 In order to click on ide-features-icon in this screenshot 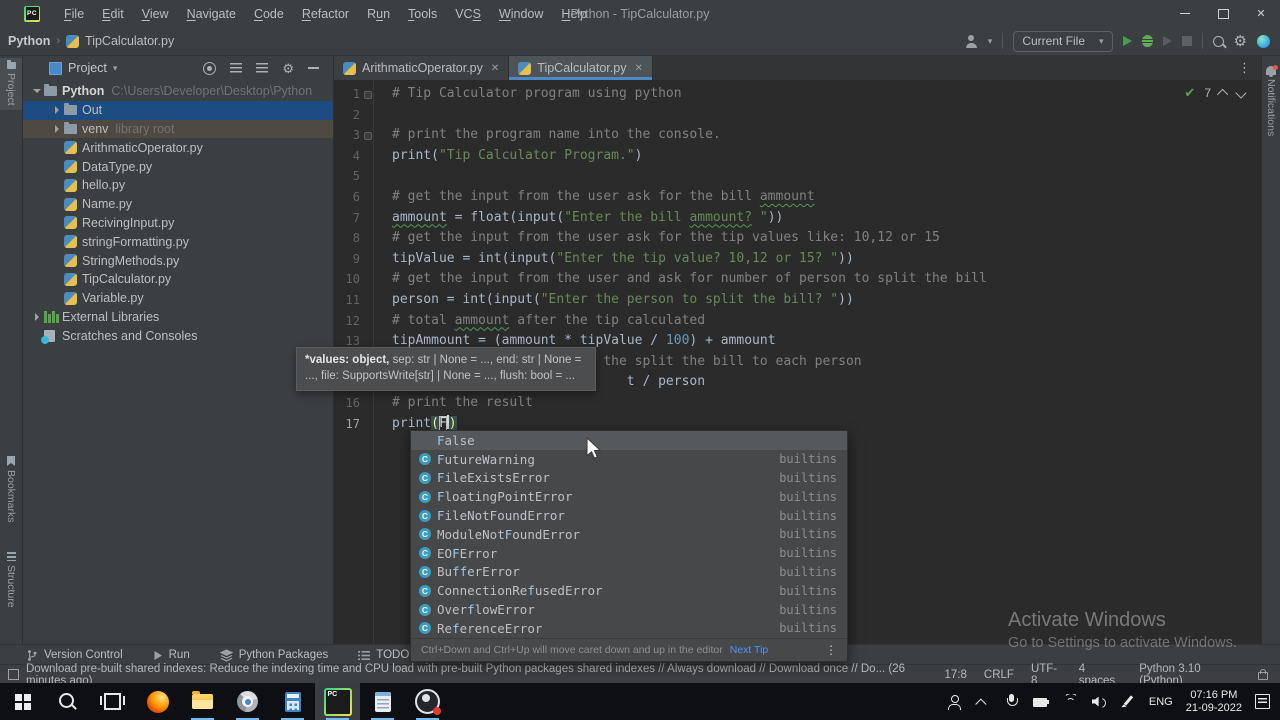, I will do `click(1263, 41)`.